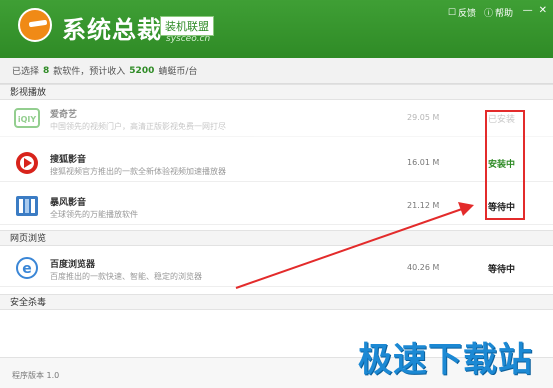 The height and width of the screenshot is (388, 553). Describe the element at coordinates (445, 360) in the screenshot. I see `site-watermark: 极速下载站` at that location.